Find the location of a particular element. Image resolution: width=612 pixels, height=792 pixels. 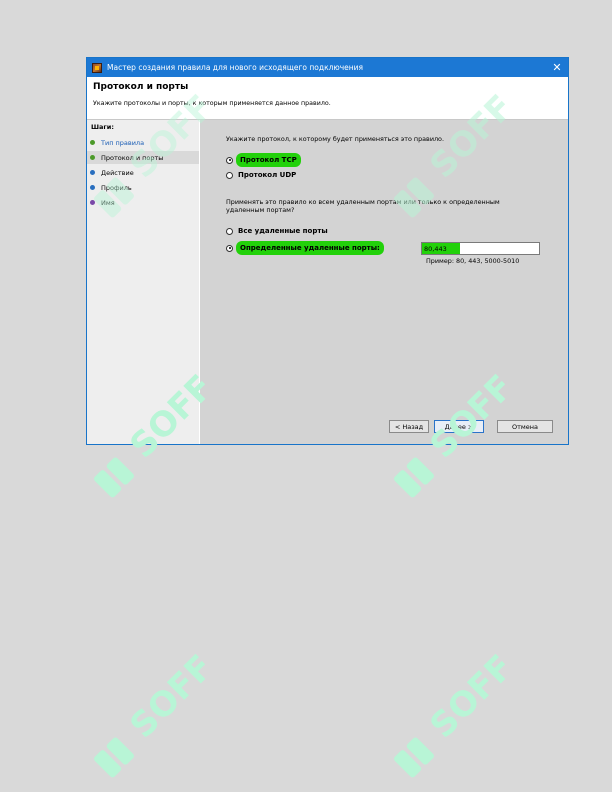

radio-all-ports: Все удаленные порты is located at coordinates (277, 231).